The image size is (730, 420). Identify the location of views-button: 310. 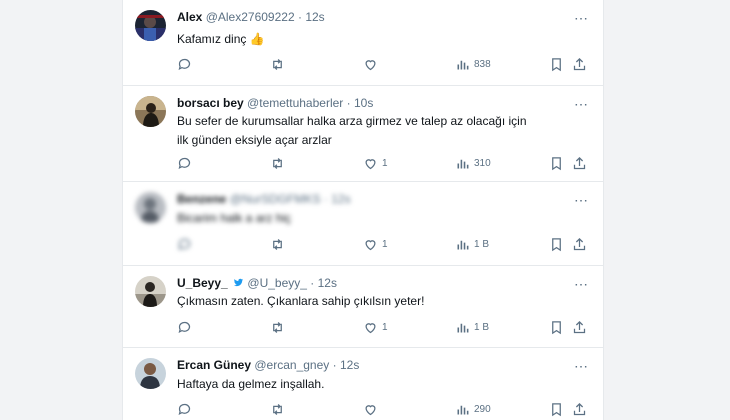
(473, 163).